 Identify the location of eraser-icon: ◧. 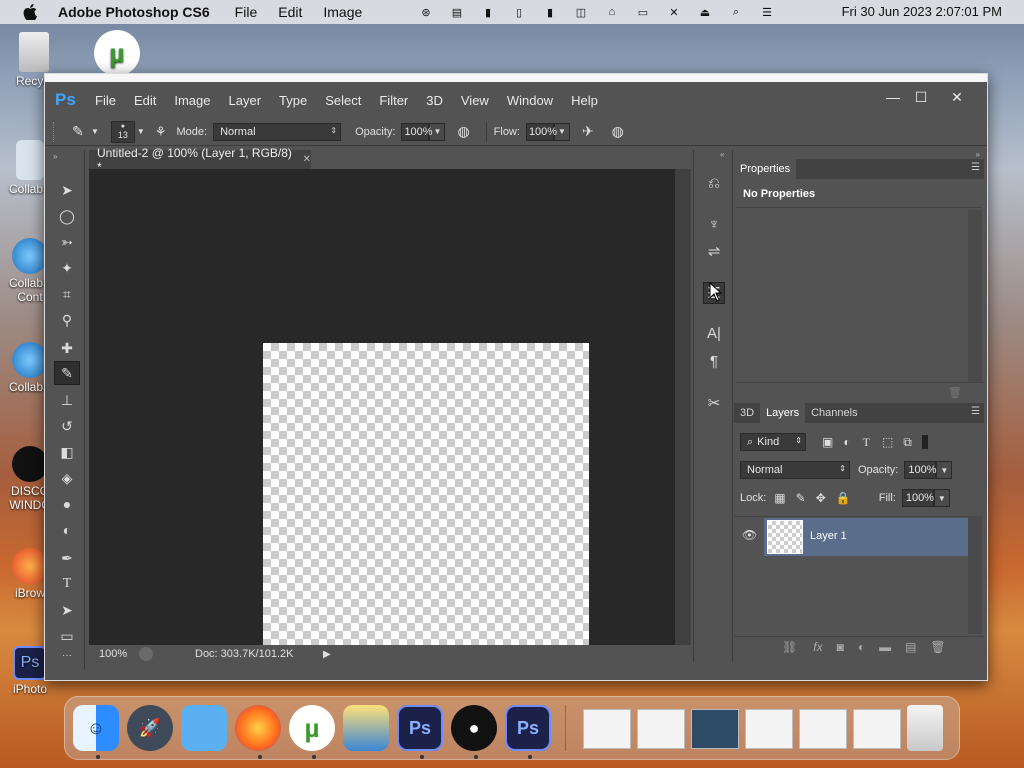
(67, 452).